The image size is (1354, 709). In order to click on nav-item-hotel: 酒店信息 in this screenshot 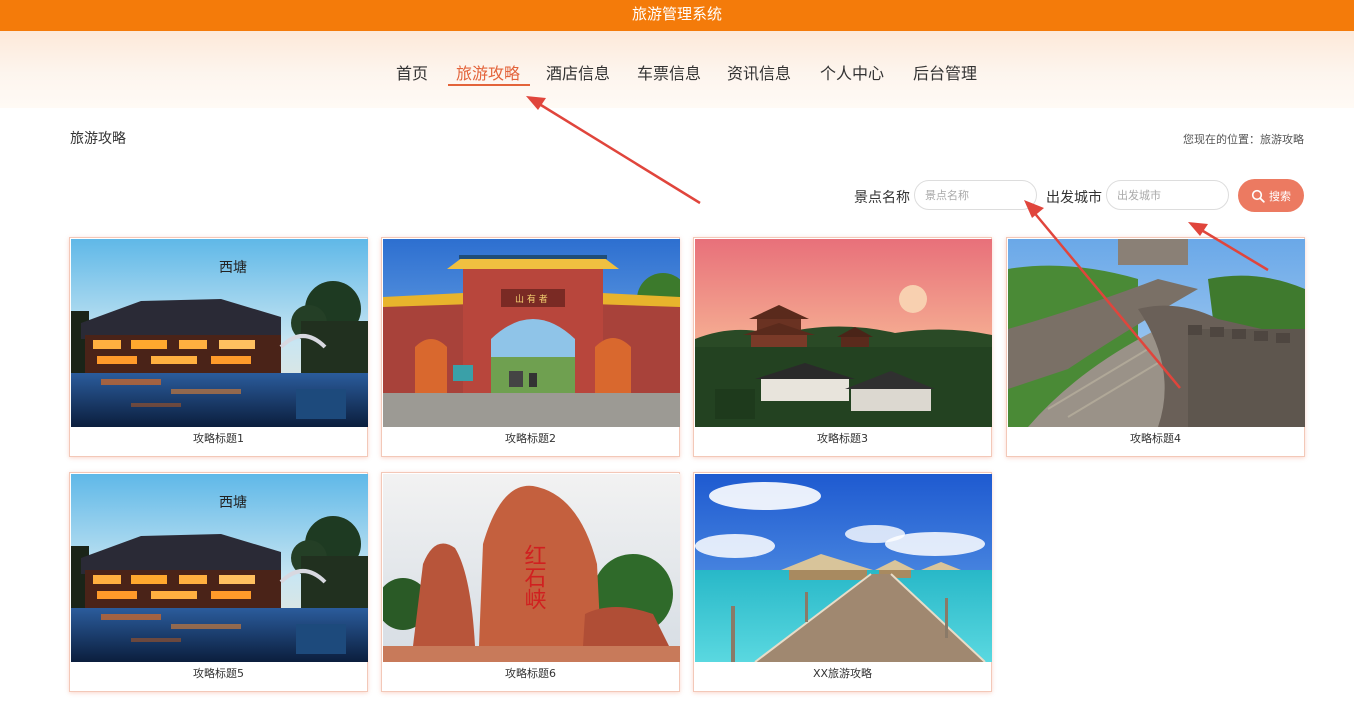, I will do `click(578, 72)`.